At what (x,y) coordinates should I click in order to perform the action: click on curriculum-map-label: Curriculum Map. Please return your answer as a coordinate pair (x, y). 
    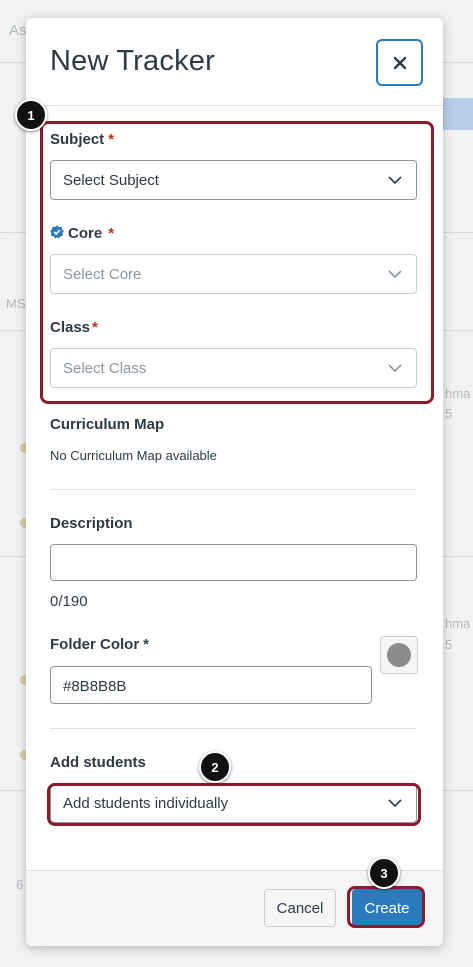
    Looking at the image, I should click on (107, 424).